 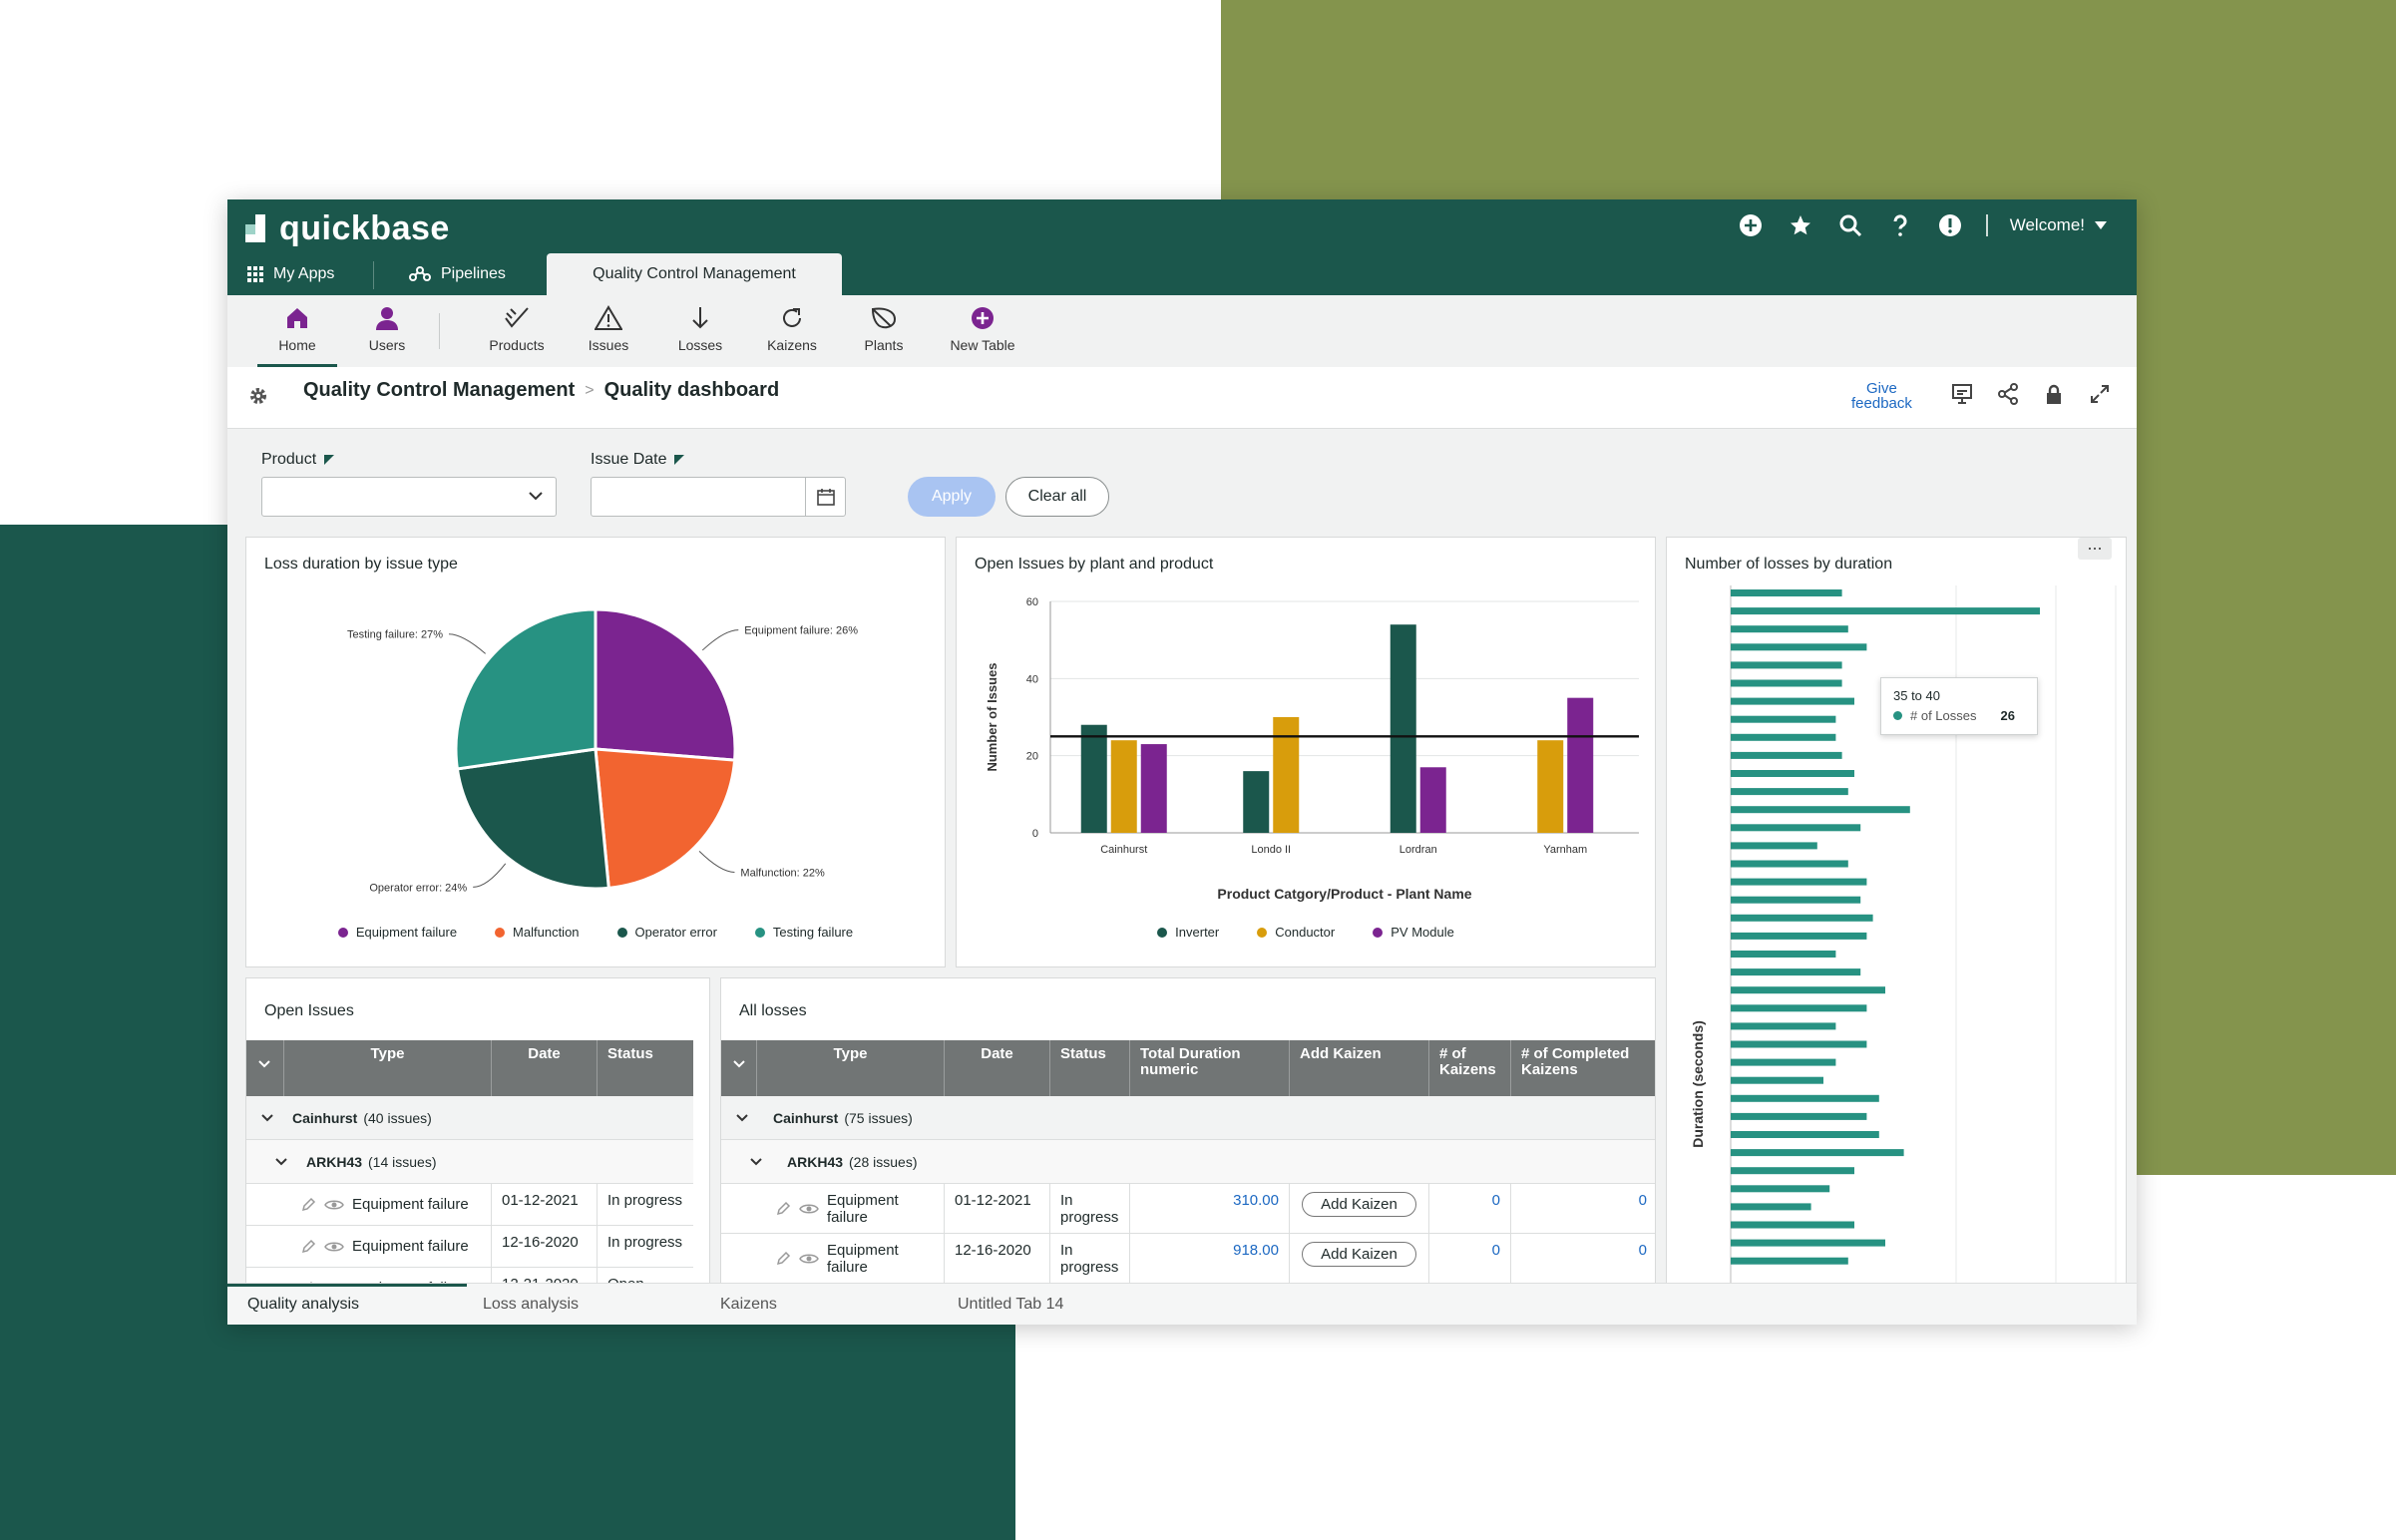 What do you see at coordinates (1470, 1068) in the screenshot?
I see `column-header-kaizens: # of Kaizens` at bounding box center [1470, 1068].